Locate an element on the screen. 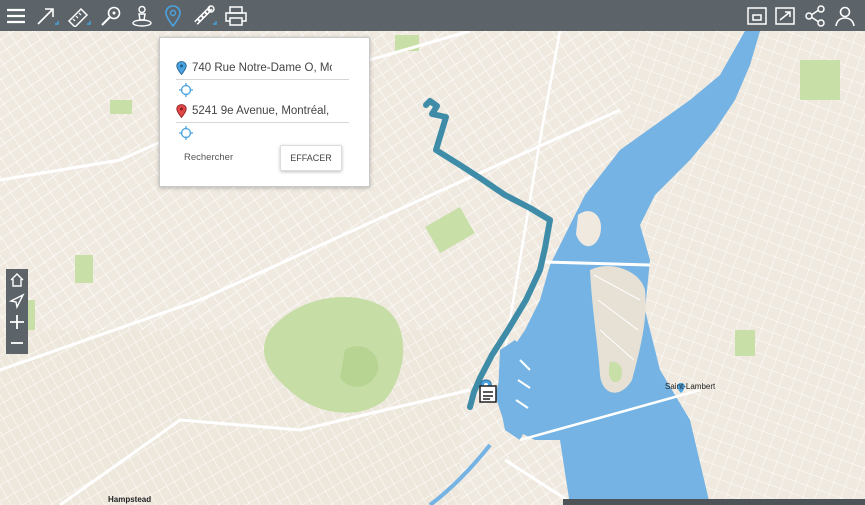 This screenshot has width=865, height=505. scale-bar is located at coordinates (714, 502).